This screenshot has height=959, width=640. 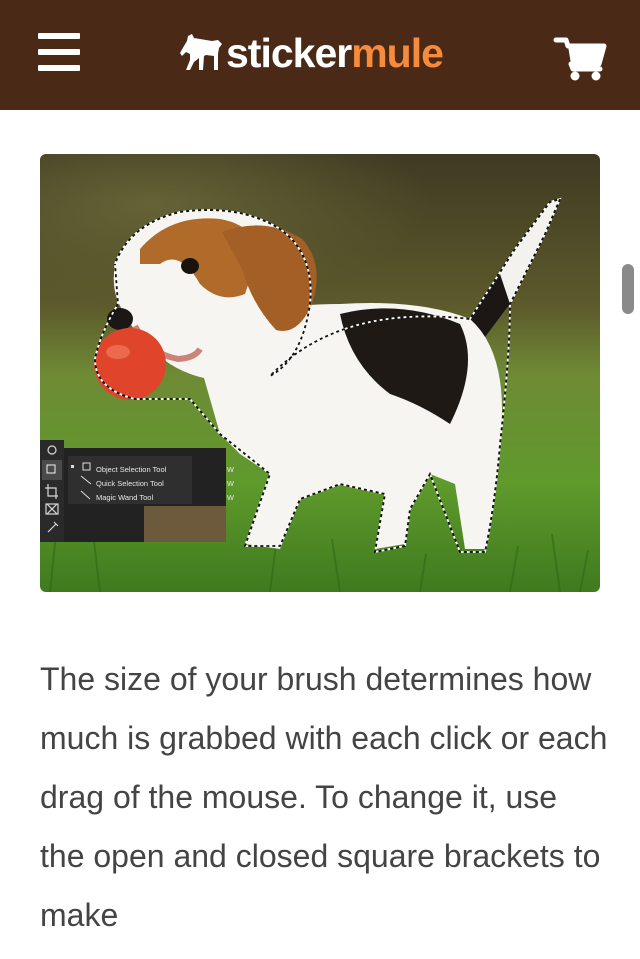 What do you see at coordinates (125, 497) in the screenshot?
I see `tool-menu-item-label: Magic Wand Tool` at bounding box center [125, 497].